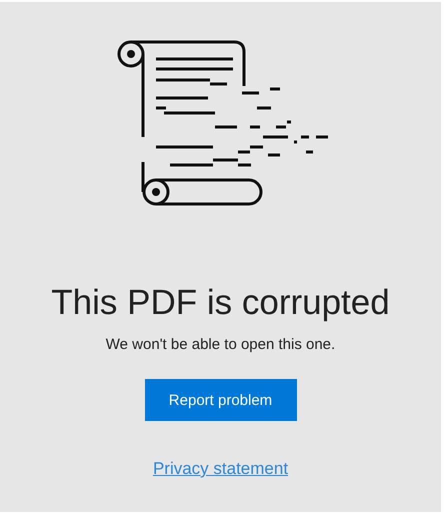 This screenshot has height=518, width=445. What do you see at coordinates (220, 400) in the screenshot?
I see `report-problem-button: Report problem` at bounding box center [220, 400].